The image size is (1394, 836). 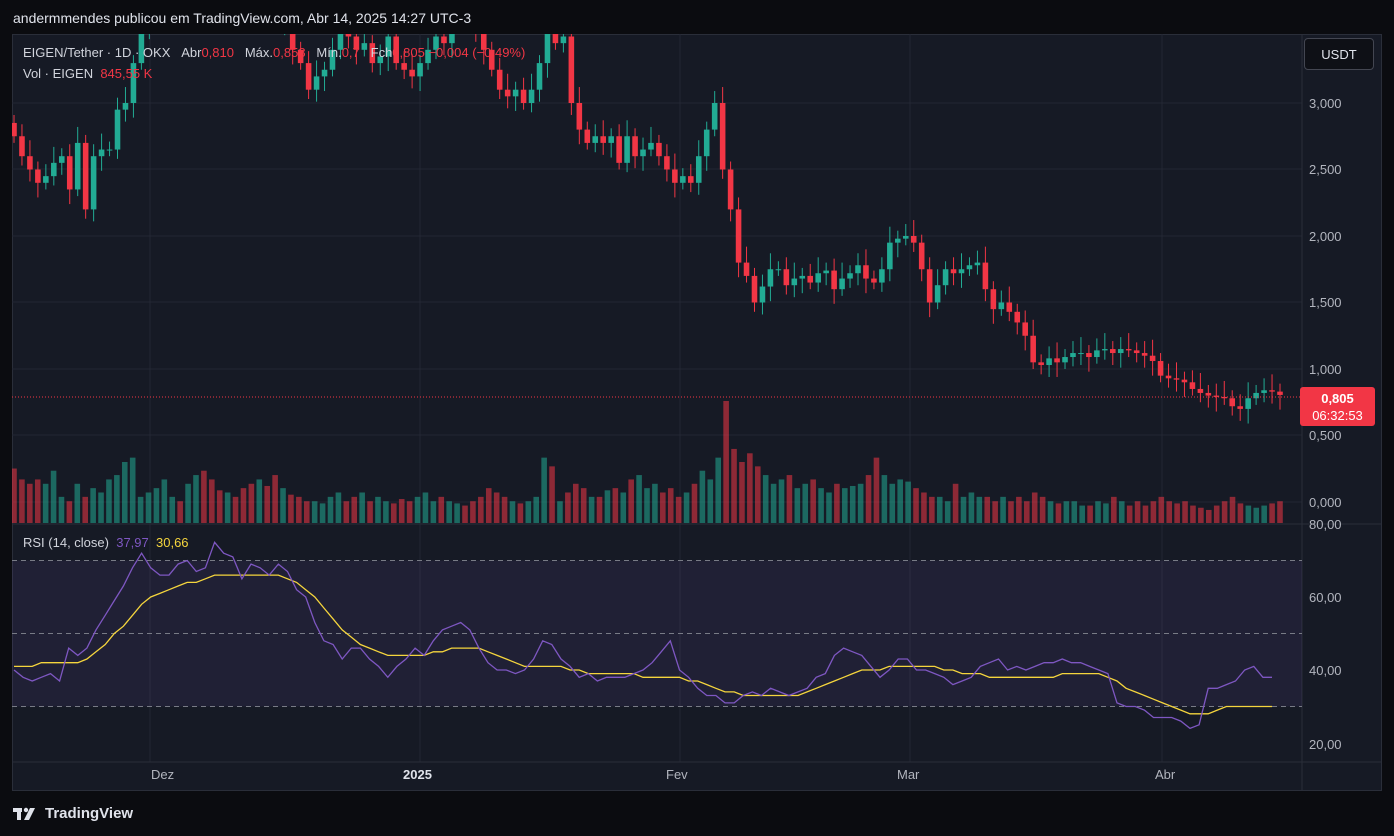 I want to click on last-price-tag: 0,805 06:32:53, so click(x=1337, y=406).